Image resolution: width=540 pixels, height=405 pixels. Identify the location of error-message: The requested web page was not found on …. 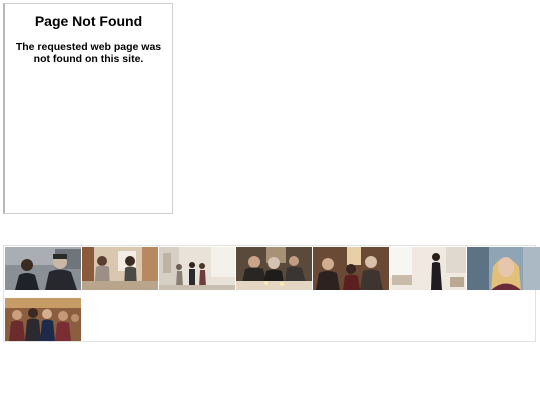
(88, 53).